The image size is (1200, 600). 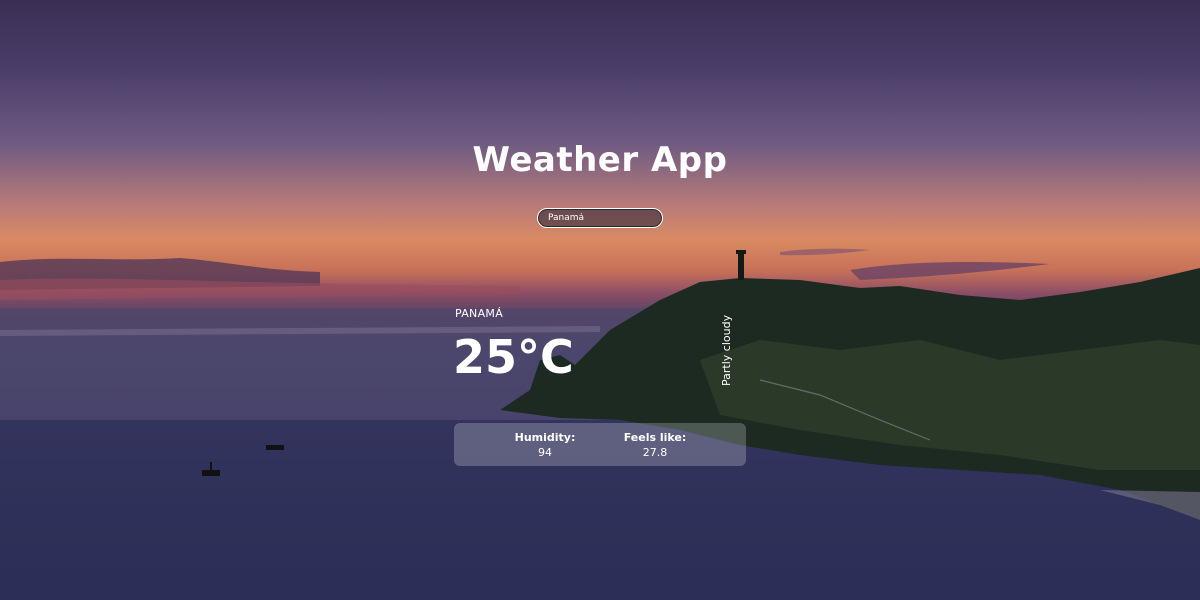 I want to click on city-search-input, so click(x=600, y=218).